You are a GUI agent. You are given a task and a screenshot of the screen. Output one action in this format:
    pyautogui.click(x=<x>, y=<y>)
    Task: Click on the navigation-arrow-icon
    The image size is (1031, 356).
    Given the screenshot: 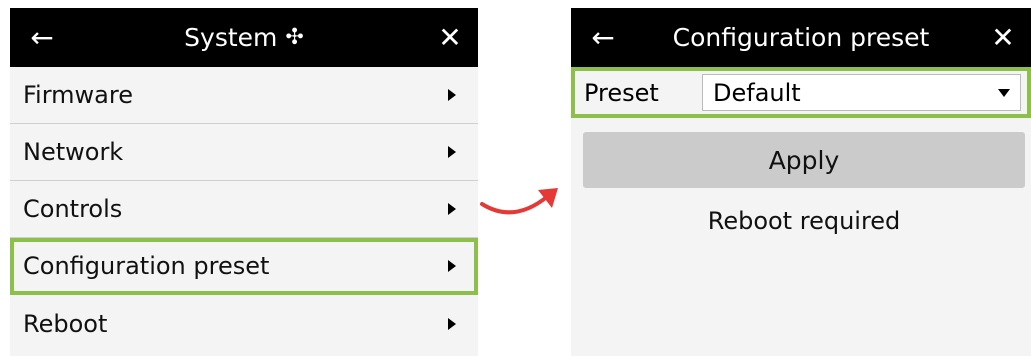 What is the action you would take?
    pyautogui.click(x=519, y=201)
    